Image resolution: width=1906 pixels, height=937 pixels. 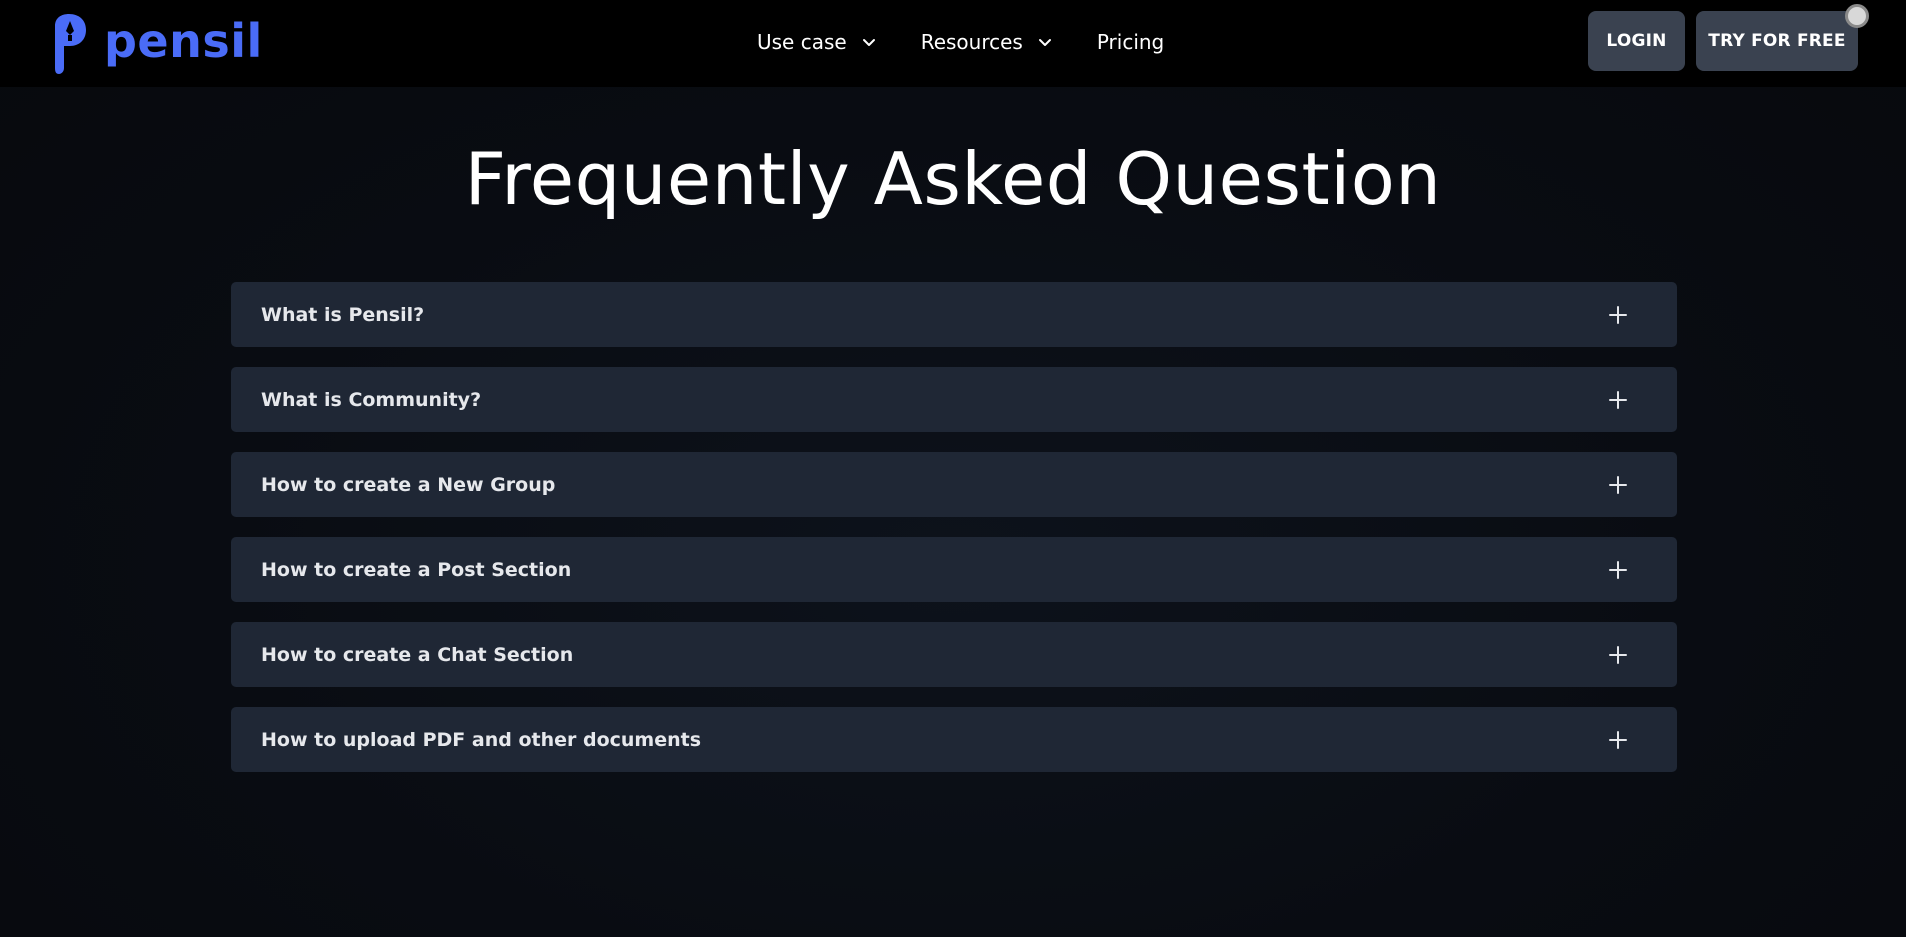 What do you see at coordinates (954, 314) in the screenshot?
I see `faq-item-what-is-pensil: What is Pensil?` at bounding box center [954, 314].